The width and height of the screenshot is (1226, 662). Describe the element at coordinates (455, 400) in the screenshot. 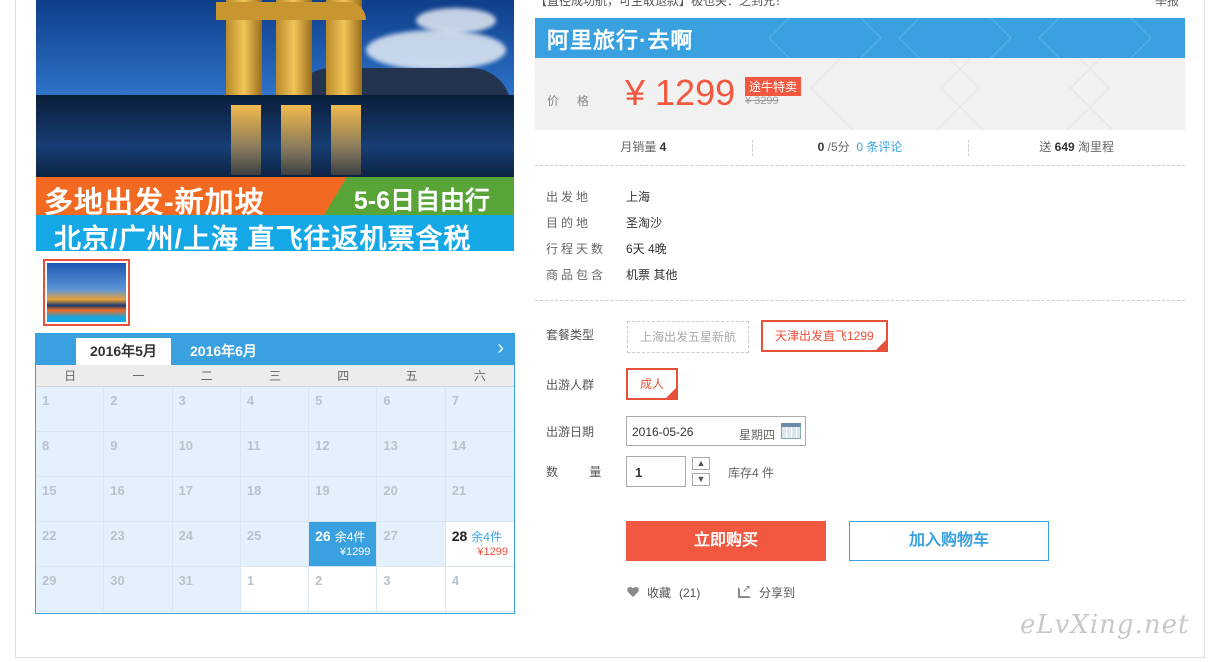

I see `calendar-day-number: 7` at that location.